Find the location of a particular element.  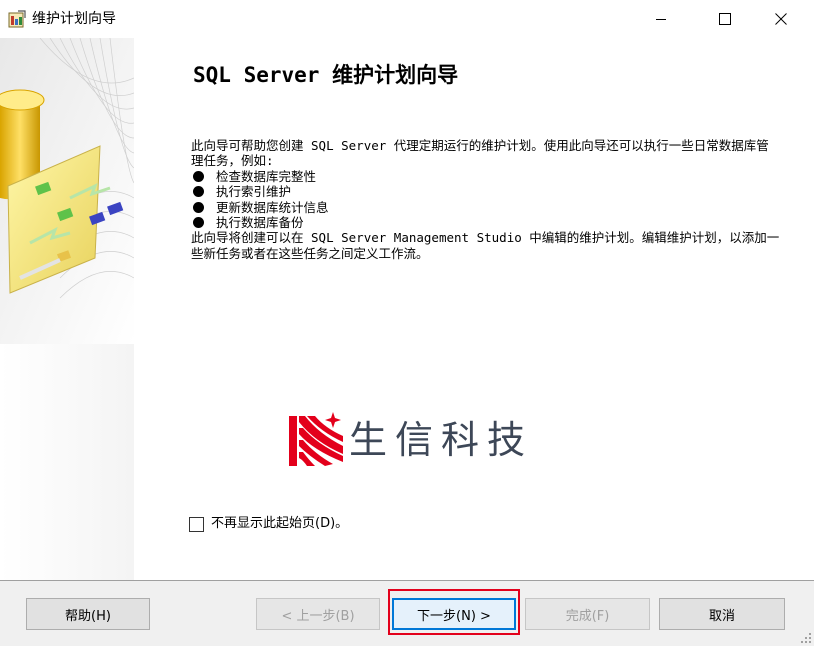

close-button is located at coordinates (781, 19).